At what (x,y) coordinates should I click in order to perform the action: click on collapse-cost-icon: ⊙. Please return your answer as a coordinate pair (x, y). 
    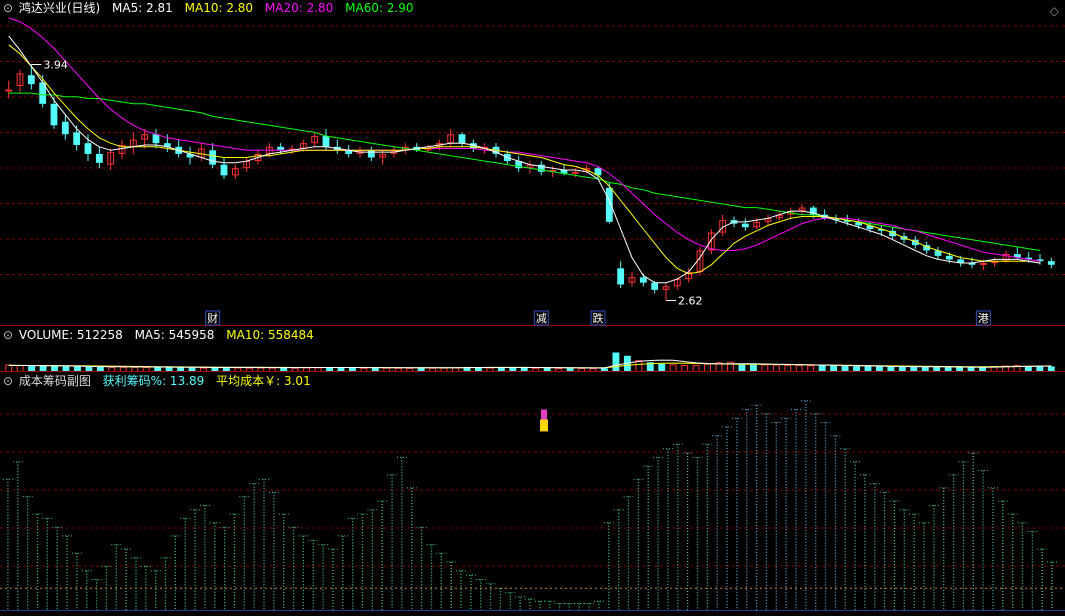
    Looking at the image, I should click on (8, 381).